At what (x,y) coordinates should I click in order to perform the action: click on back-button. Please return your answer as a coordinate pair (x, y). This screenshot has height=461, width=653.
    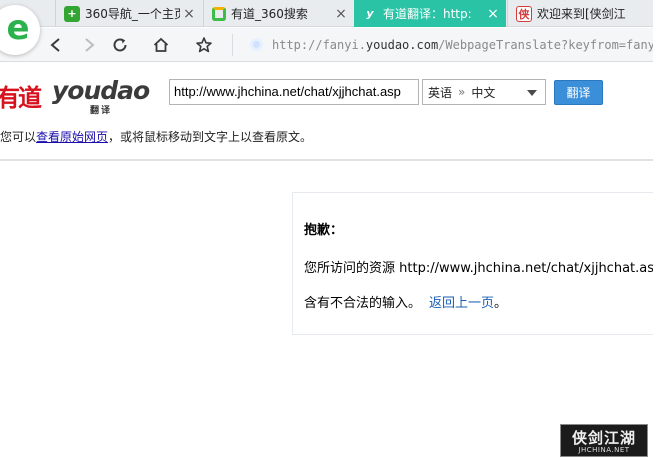
    Looking at the image, I should click on (56, 45).